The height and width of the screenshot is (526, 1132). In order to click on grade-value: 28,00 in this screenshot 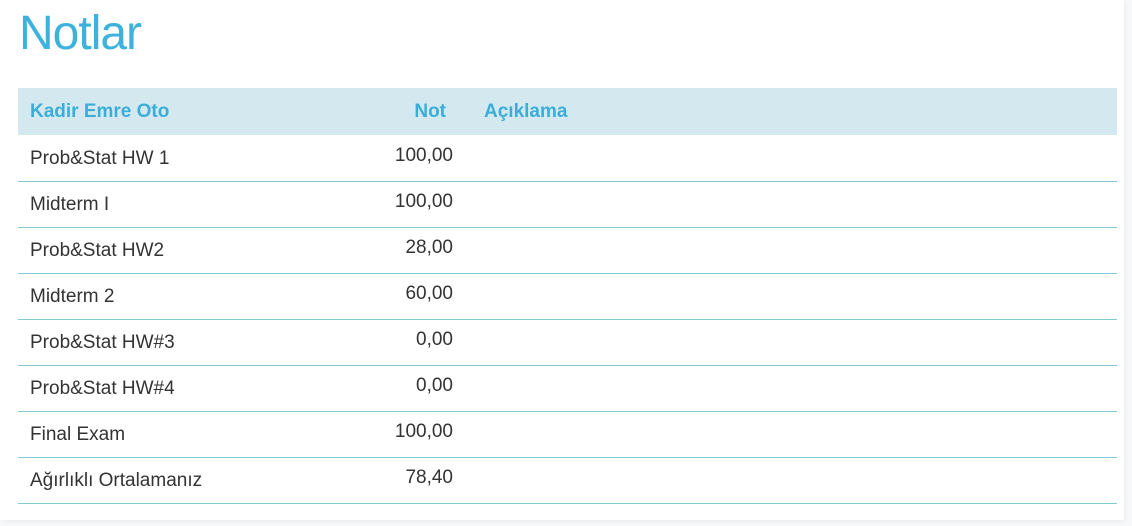, I will do `click(387, 250)`.